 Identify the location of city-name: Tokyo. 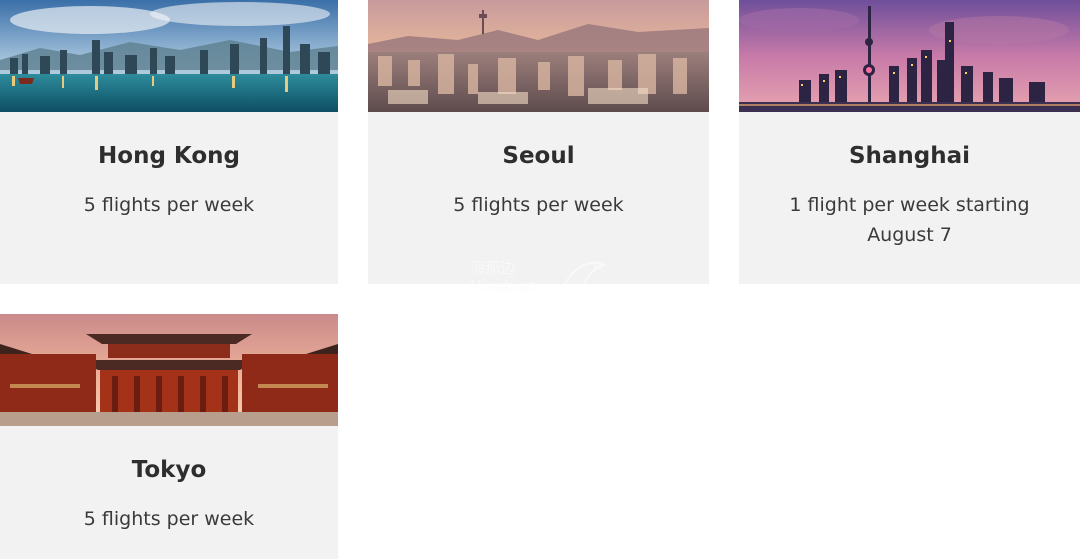
(169, 470).